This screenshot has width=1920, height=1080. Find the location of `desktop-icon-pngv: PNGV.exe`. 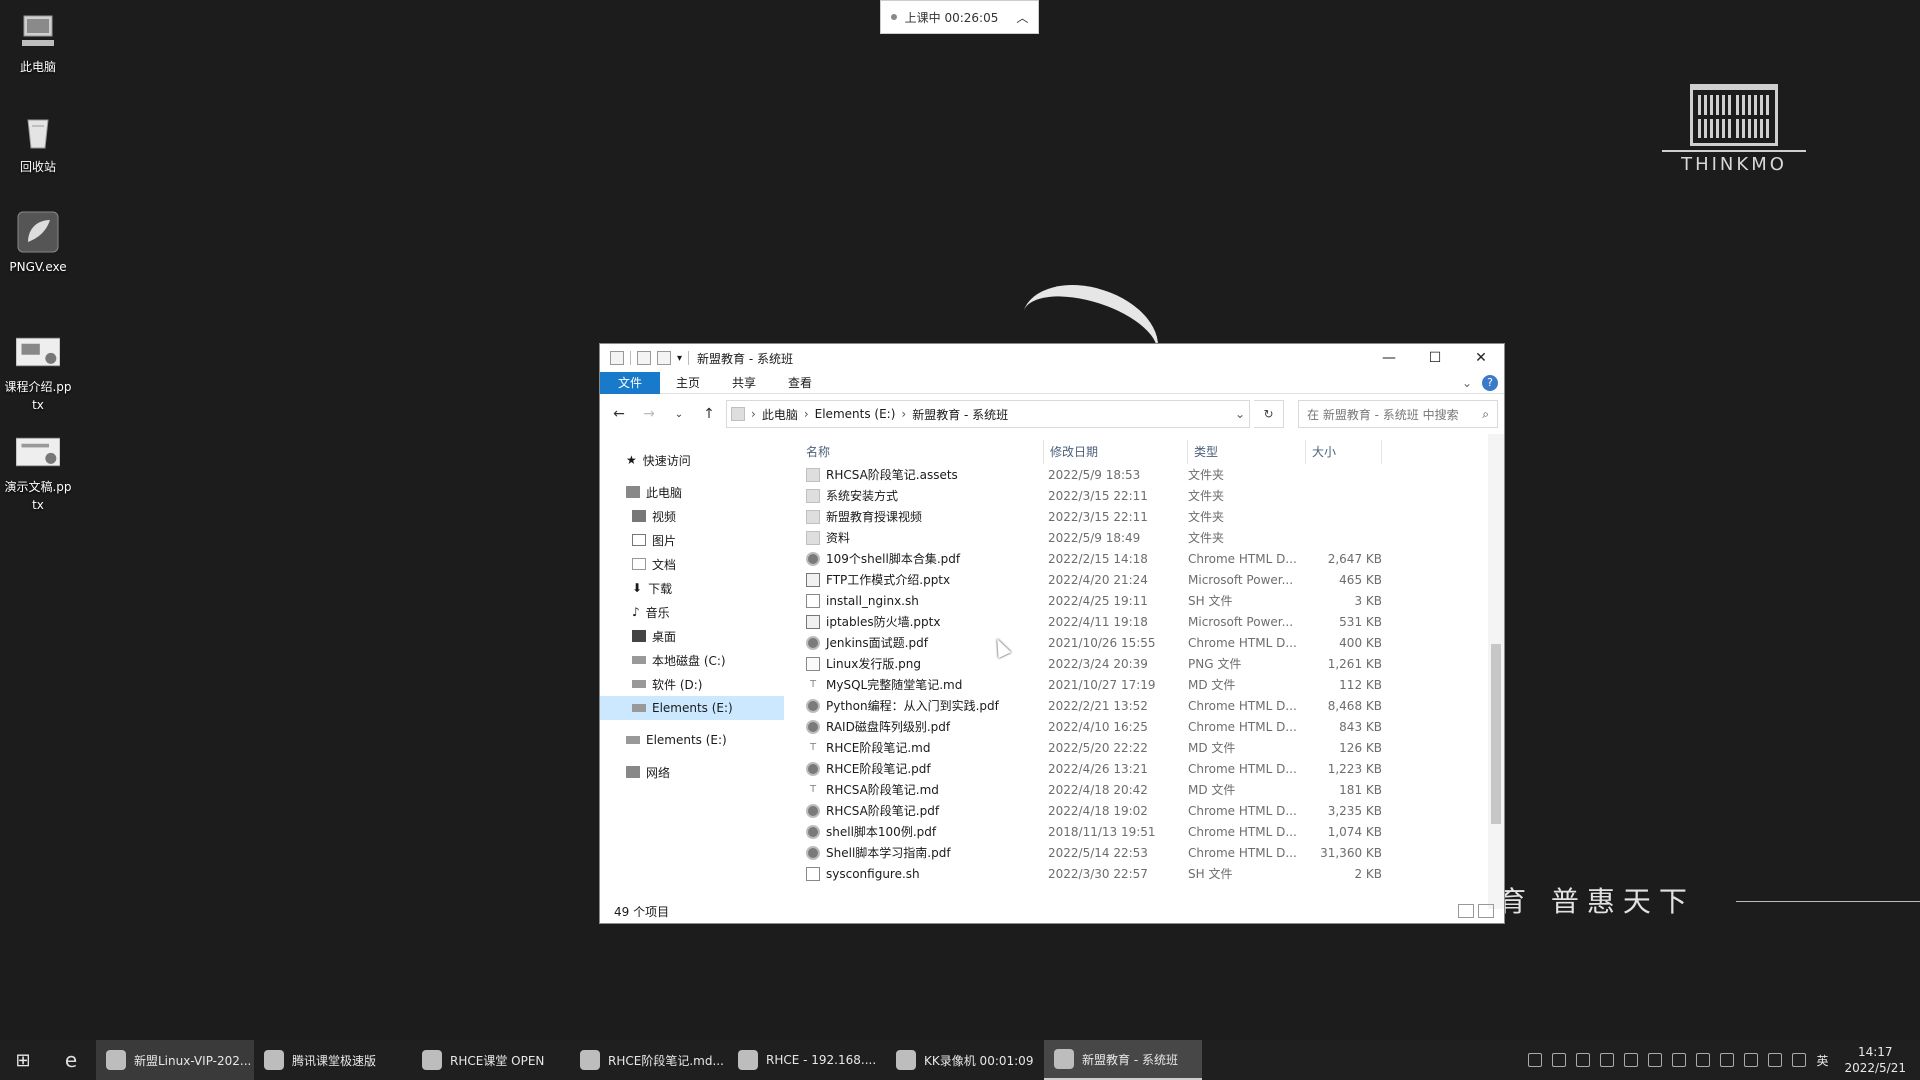

desktop-icon-pngv: PNGV.exe is located at coordinates (38, 243).